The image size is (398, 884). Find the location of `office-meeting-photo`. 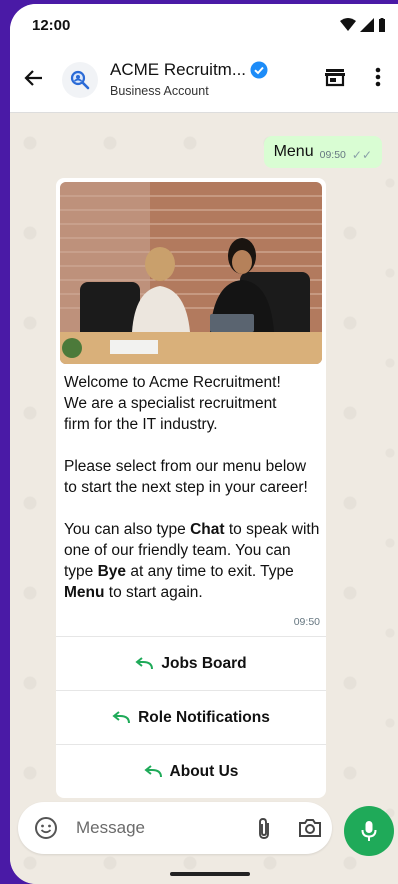

office-meeting-photo is located at coordinates (191, 273).